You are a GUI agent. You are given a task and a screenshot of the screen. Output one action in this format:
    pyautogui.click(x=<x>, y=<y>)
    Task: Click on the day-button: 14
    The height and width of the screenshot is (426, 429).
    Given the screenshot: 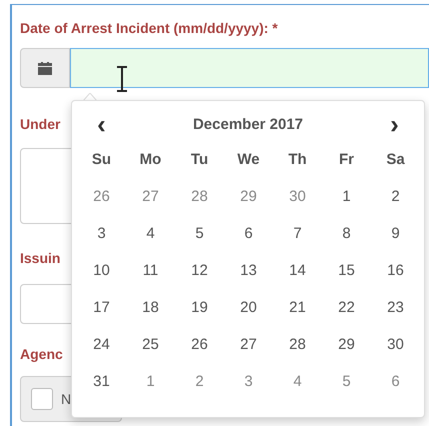 What is the action you would take?
    pyautogui.click(x=298, y=271)
    